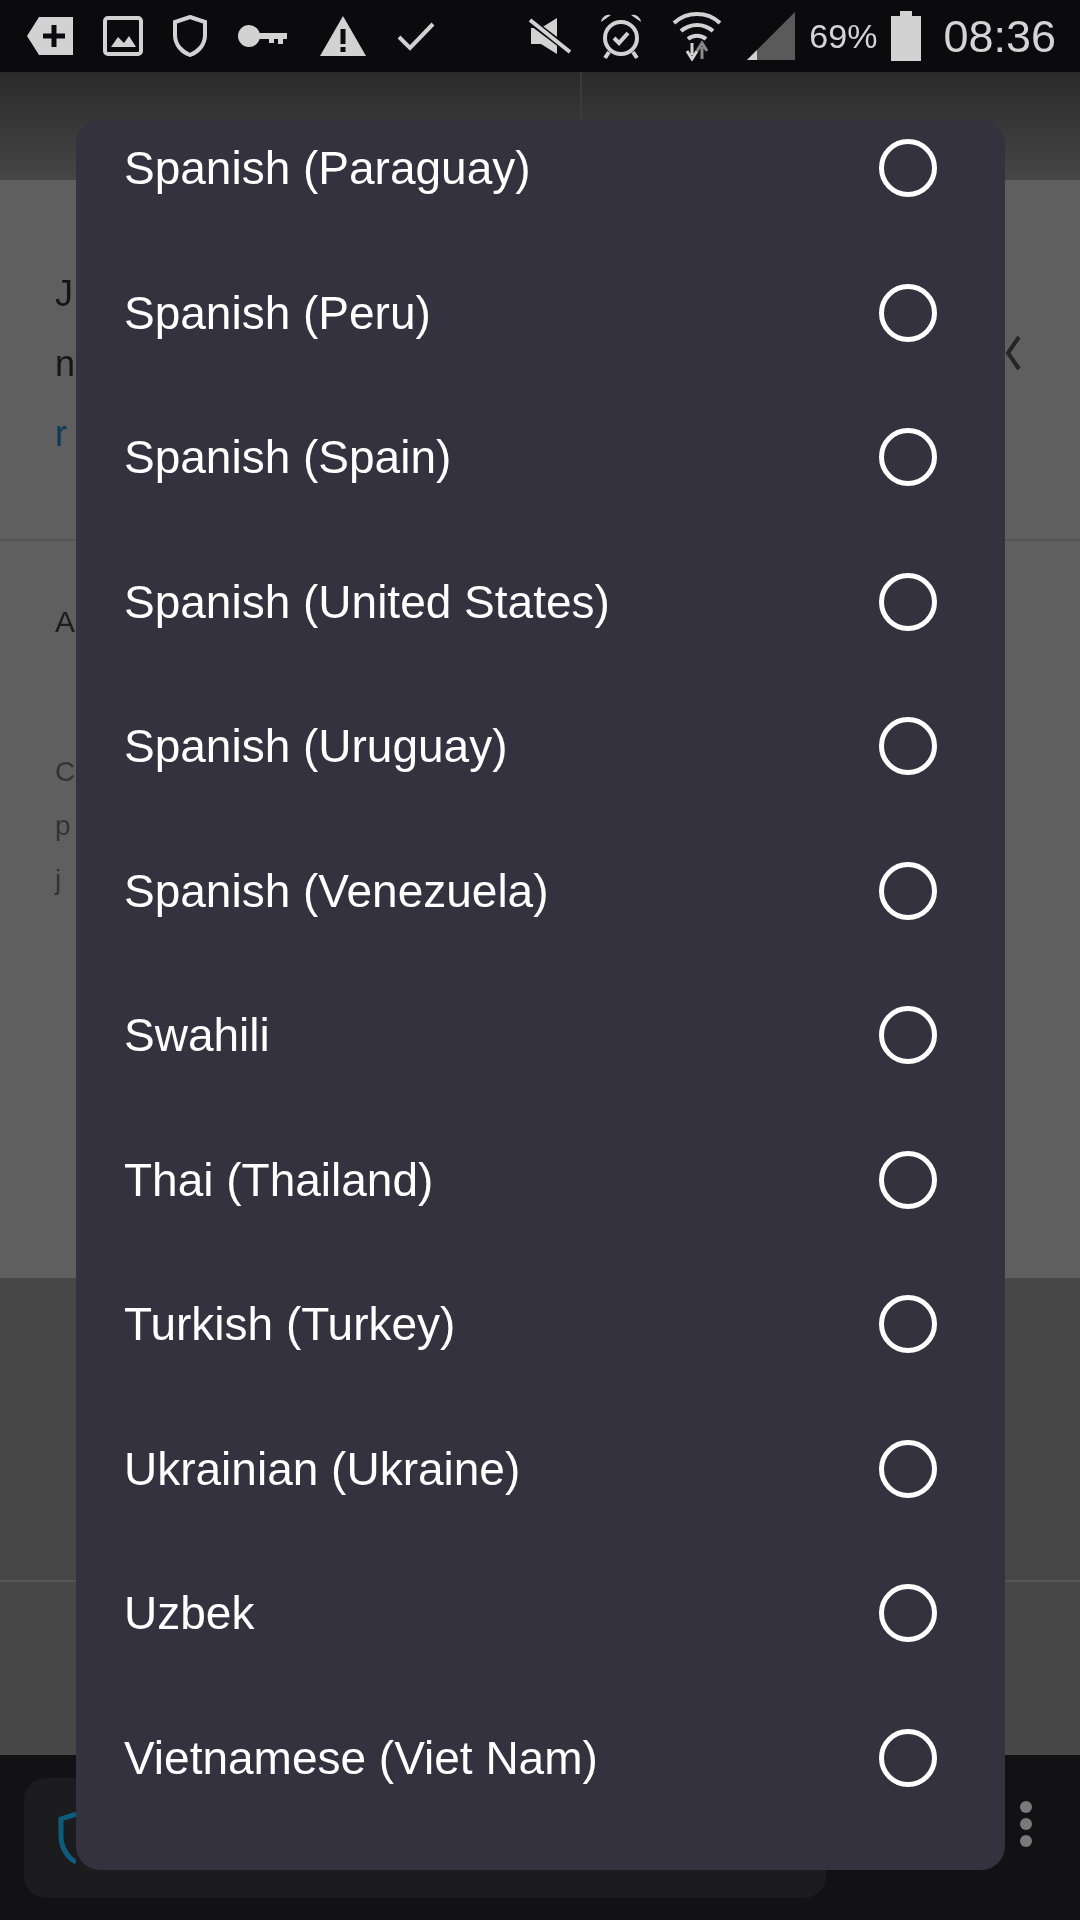 This screenshot has height=1920, width=1080. Describe the element at coordinates (263, 36) in the screenshot. I see `key-icon` at that location.